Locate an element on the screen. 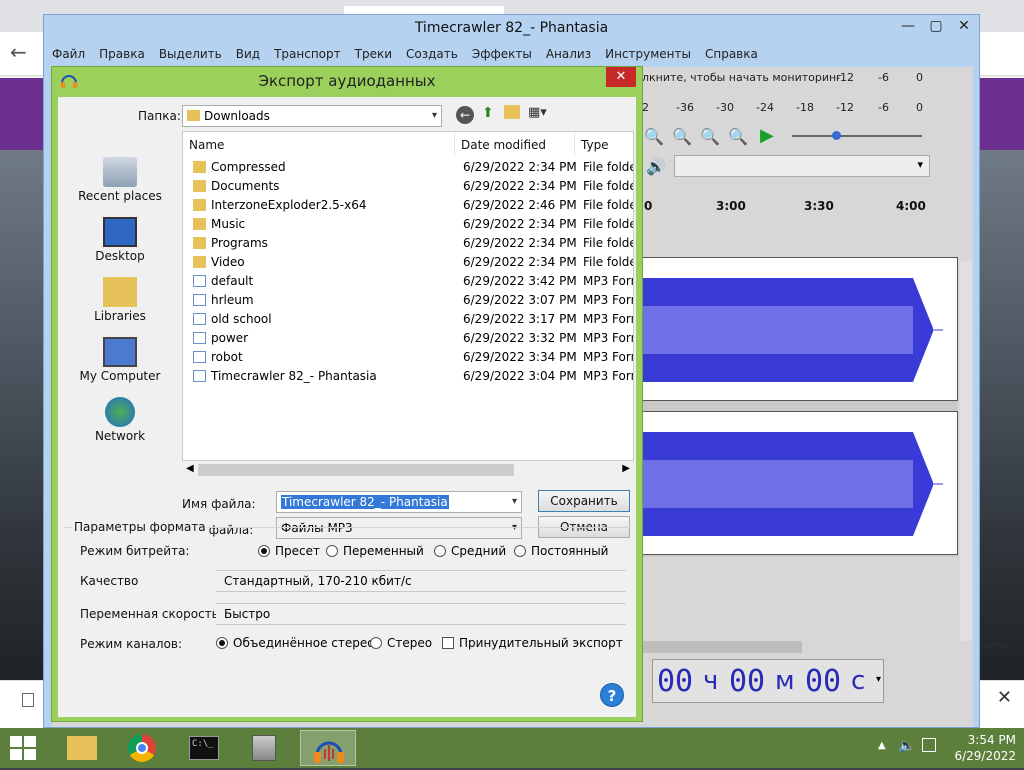 The height and width of the screenshot is (770, 1024). file-row: power 6/29/2022 3:32 PM MP3 Form is located at coordinates (408, 338).